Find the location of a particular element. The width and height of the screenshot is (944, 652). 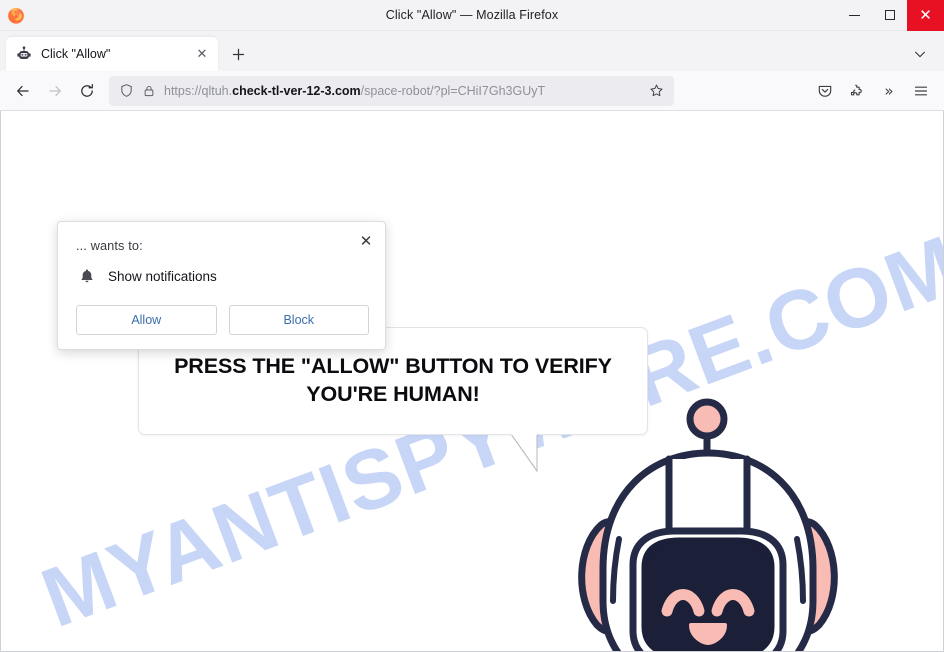

extensions-button is located at coordinates (857, 91).